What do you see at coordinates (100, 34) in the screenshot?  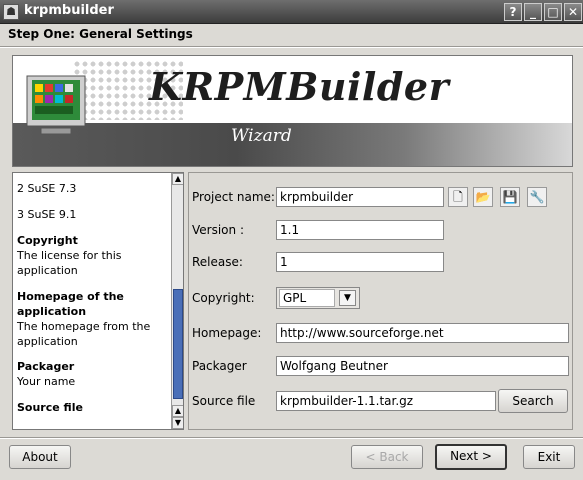 I see `step-title: Step One: General Settings` at bounding box center [100, 34].